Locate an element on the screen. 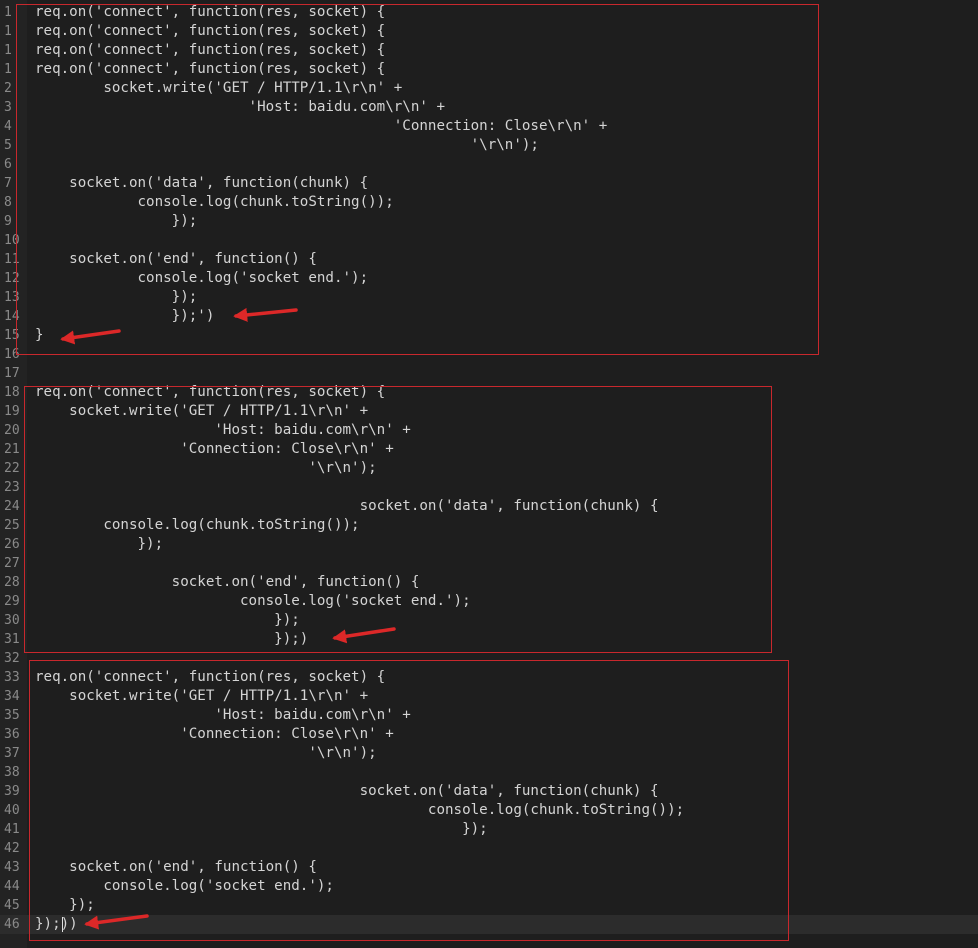 The image size is (978, 948). line-number: 23 is located at coordinates (12, 487).